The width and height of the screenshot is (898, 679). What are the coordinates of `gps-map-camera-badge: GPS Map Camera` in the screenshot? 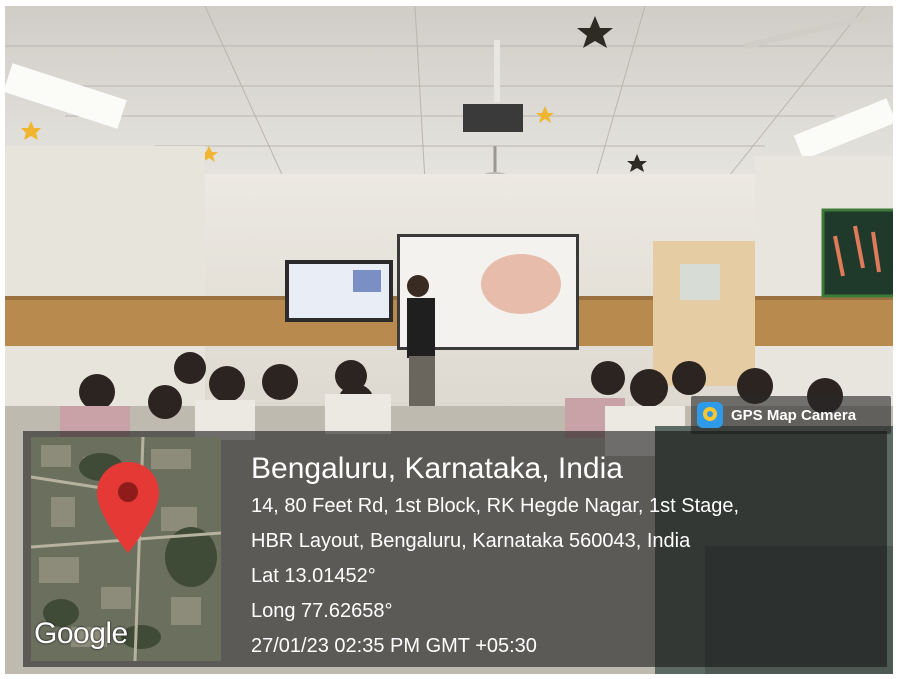 It's located at (791, 415).